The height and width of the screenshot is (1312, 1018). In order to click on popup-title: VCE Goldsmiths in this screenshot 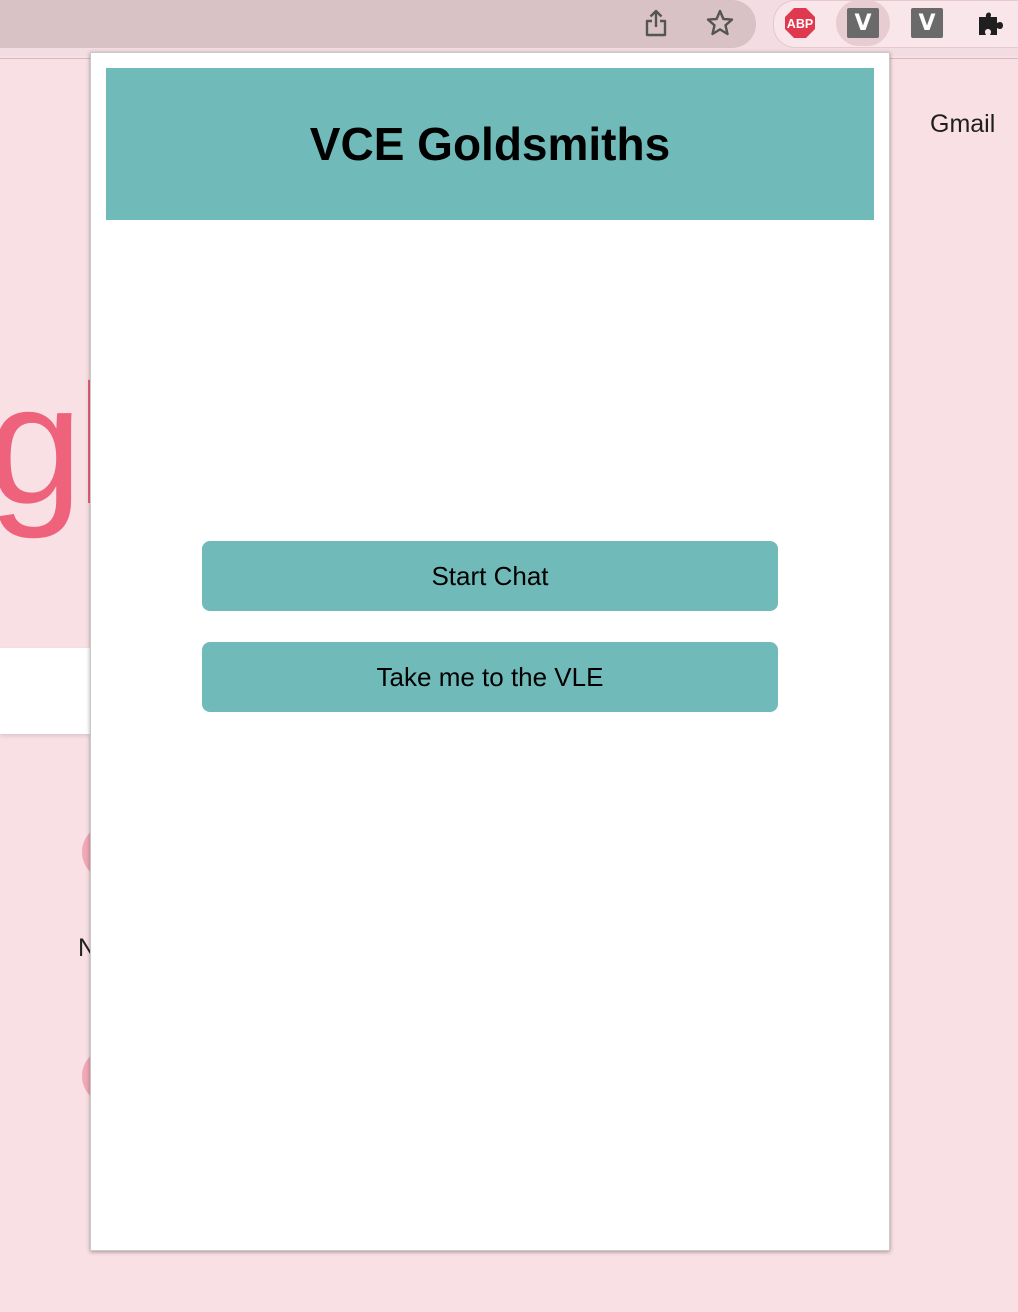, I will do `click(490, 144)`.